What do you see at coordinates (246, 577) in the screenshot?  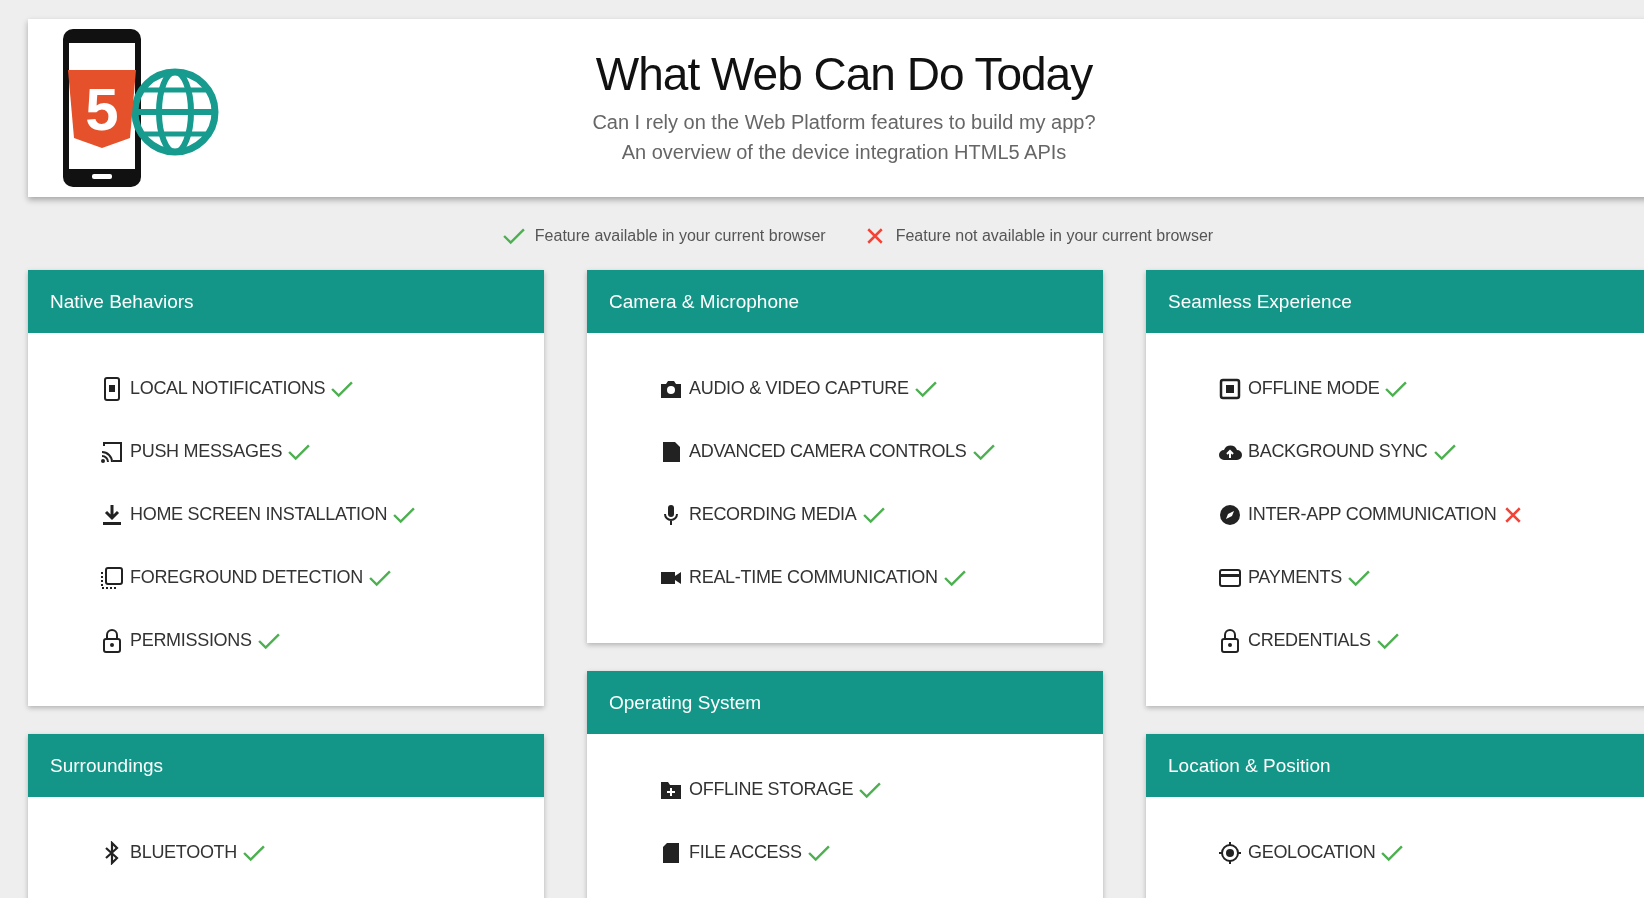 I see `feature-label: FOREGROUND DETECTION` at bounding box center [246, 577].